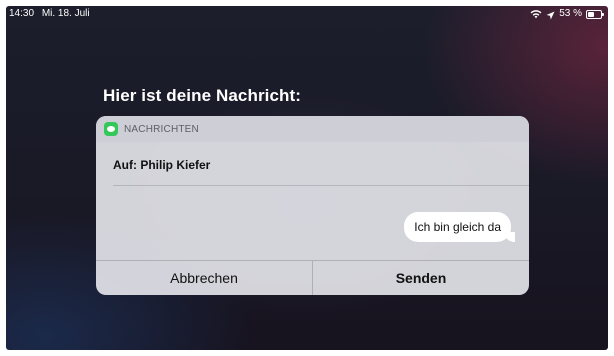  Describe the element at coordinates (162, 165) in the screenshot. I see `recipient-label: Auf: Philip Kiefer` at that location.